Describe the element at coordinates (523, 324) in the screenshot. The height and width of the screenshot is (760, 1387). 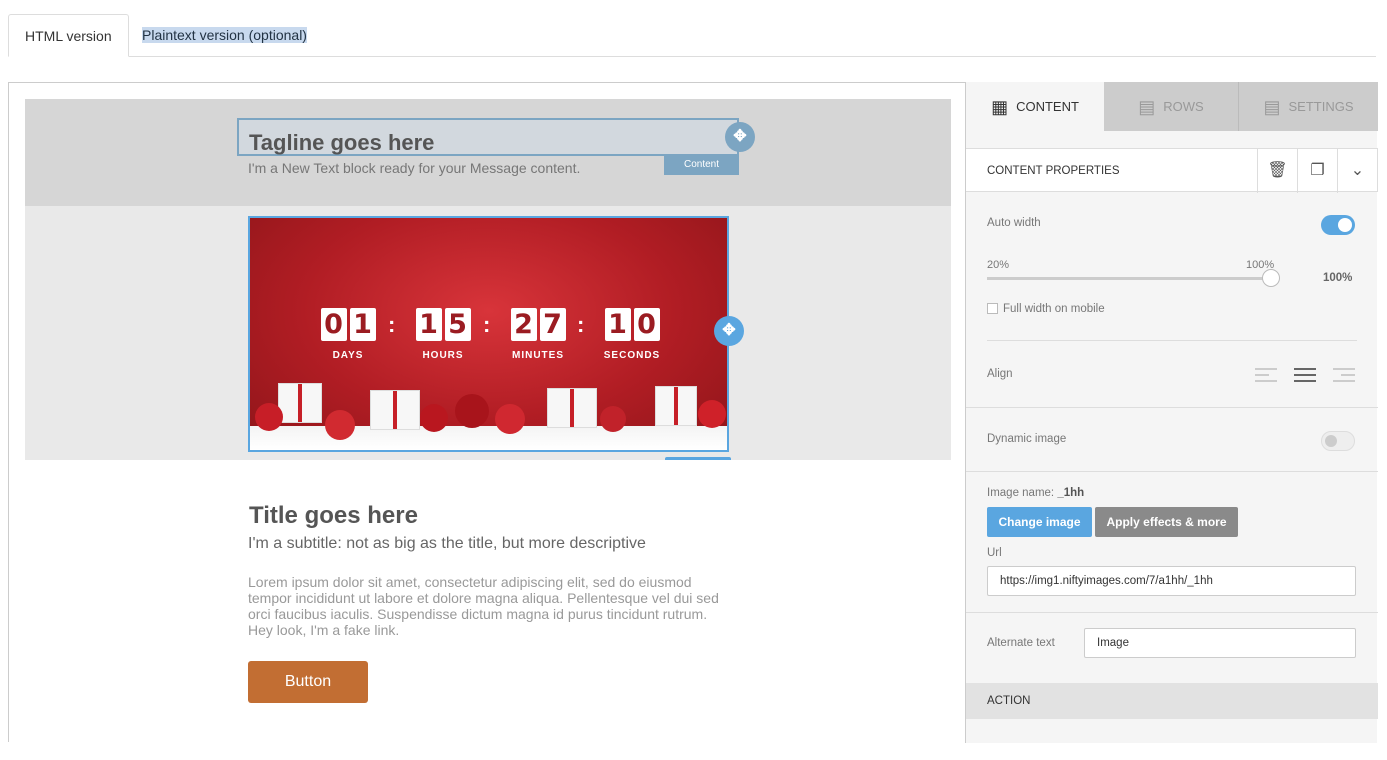
I see `digit: 2` at that location.